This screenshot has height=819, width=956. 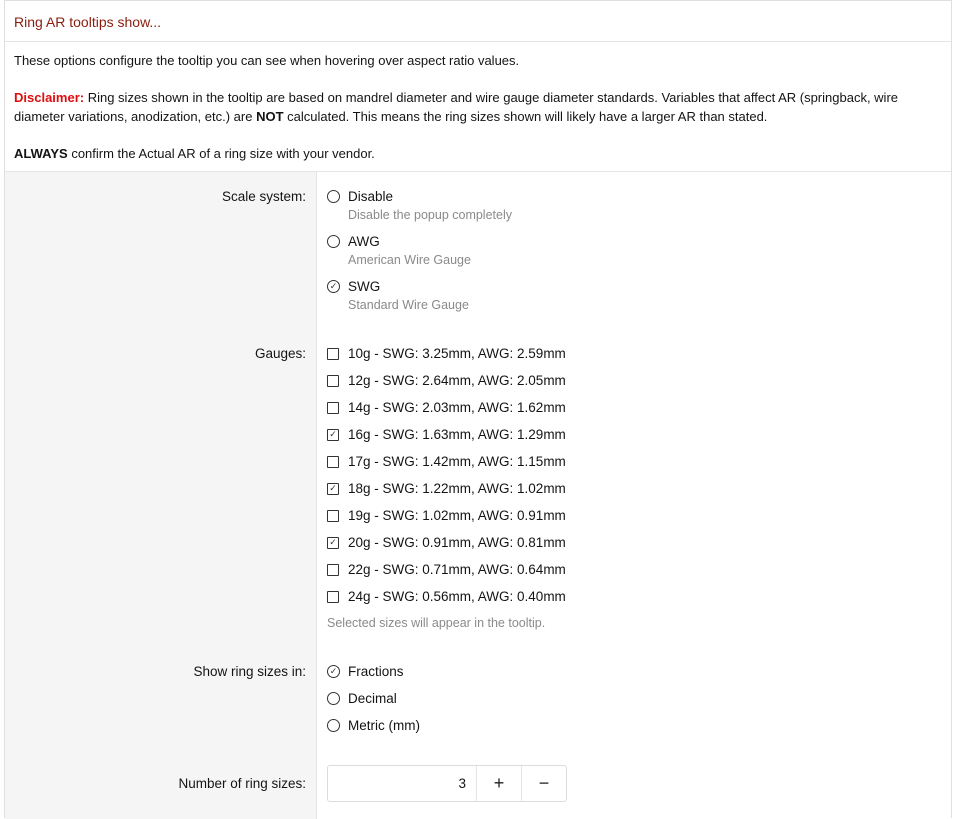 I want to click on gauge-checkbox-18g: ✓ 18g - SWG: 1.22mm, AWG: 1.02mm, so click(x=446, y=488).